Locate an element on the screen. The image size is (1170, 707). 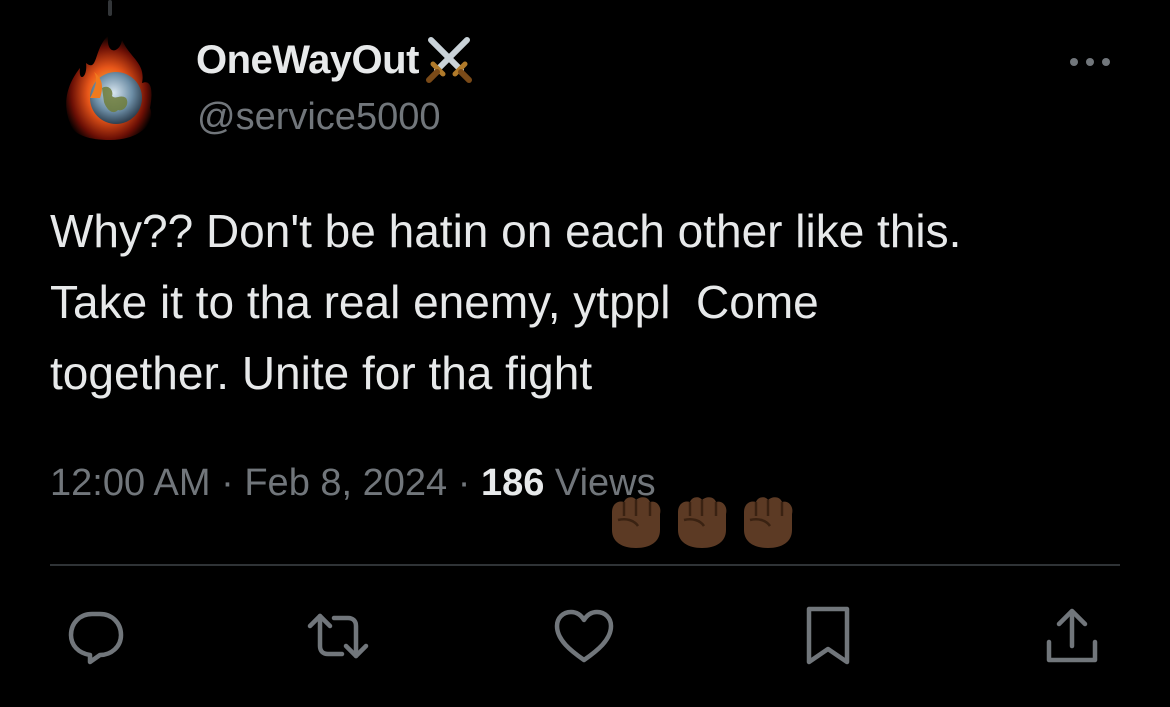
retweet-button is located at coordinates (338, 638).